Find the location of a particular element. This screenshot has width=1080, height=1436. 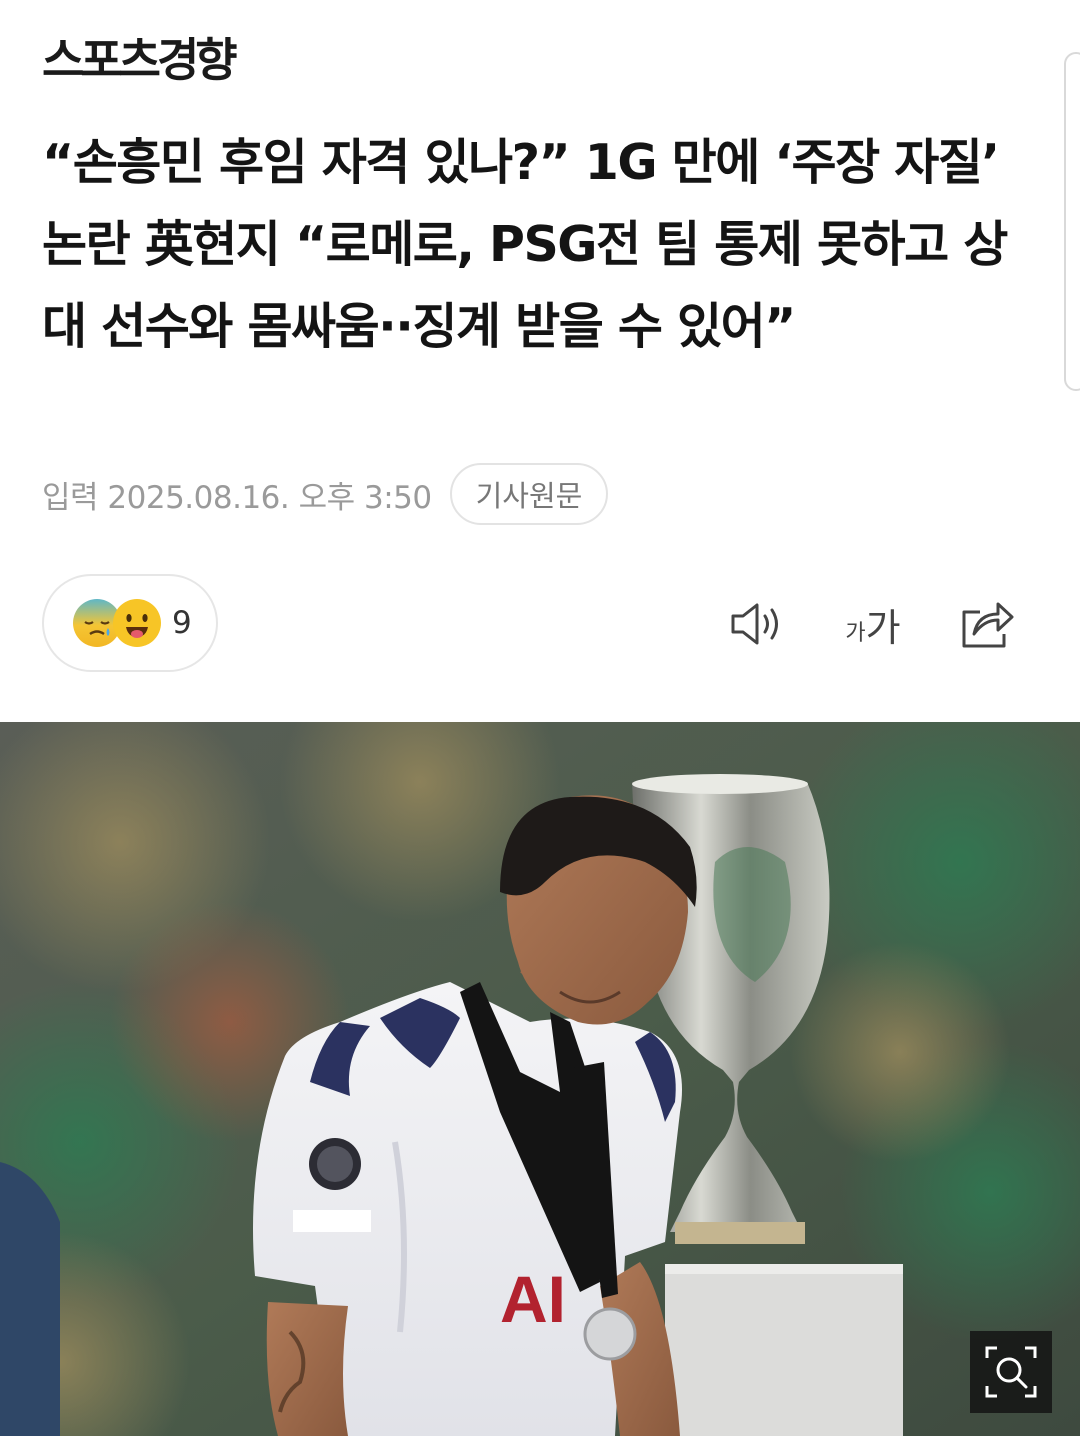

reaction-count: 9 is located at coordinates (182, 623).